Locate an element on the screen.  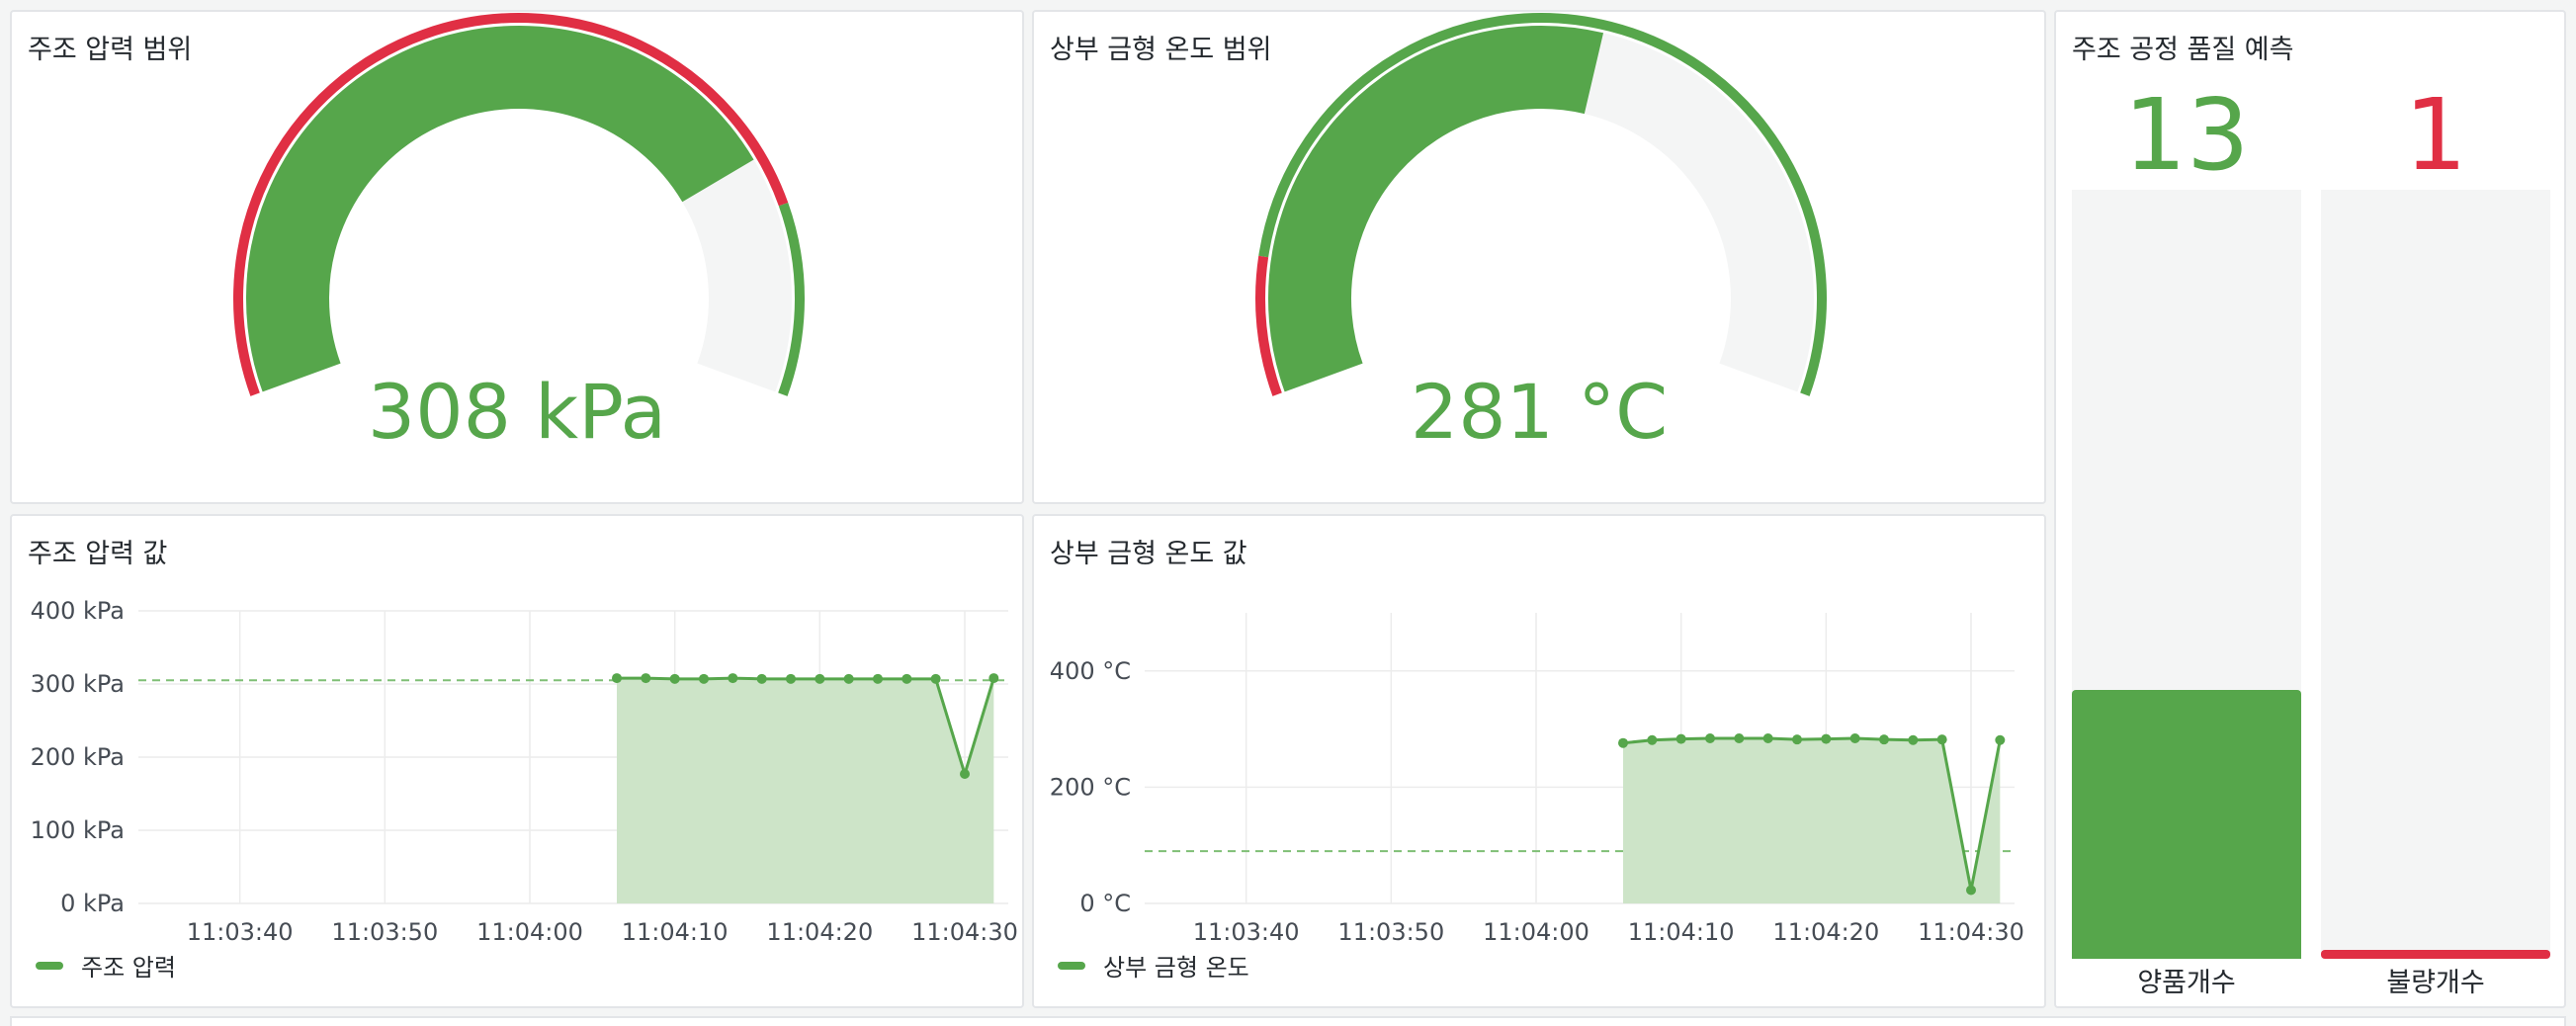
y-tick-label: 100 kPa is located at coordinates (78, 830).